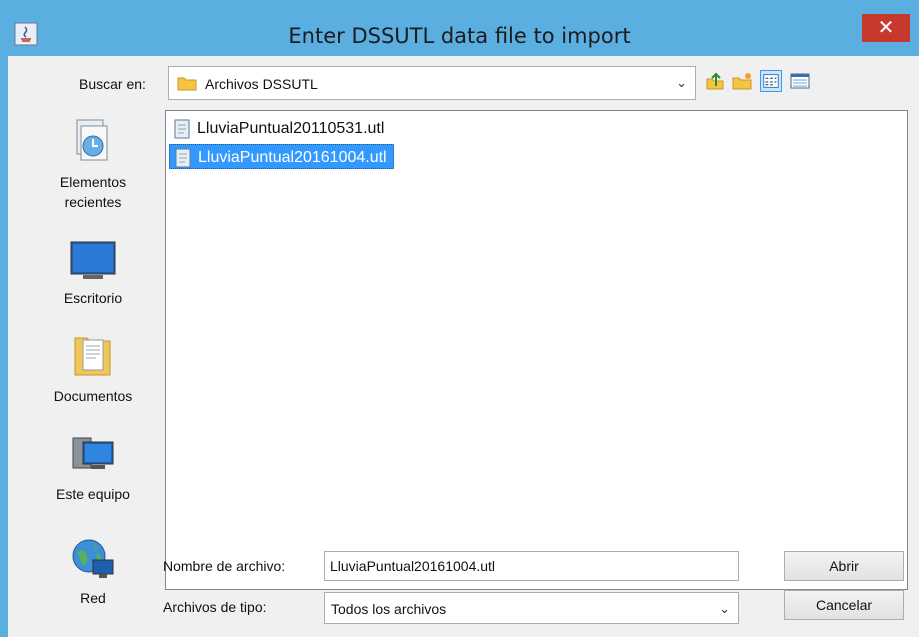  Describe the element at coordinates (93, 598) in the screenshot. I see `place-label: Red` at that location.